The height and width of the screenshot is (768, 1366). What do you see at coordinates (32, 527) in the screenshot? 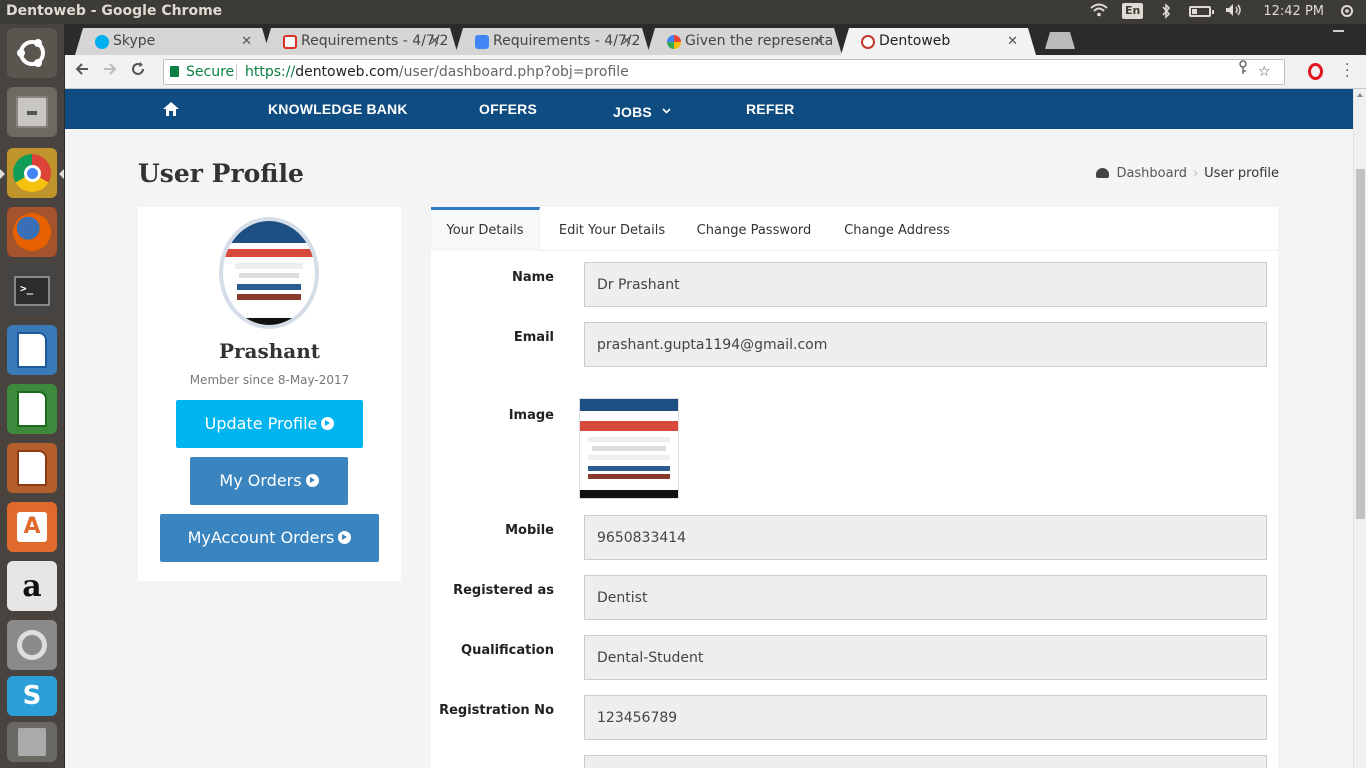
I see `software-center-icon: A` at bounding box center [32, 527].